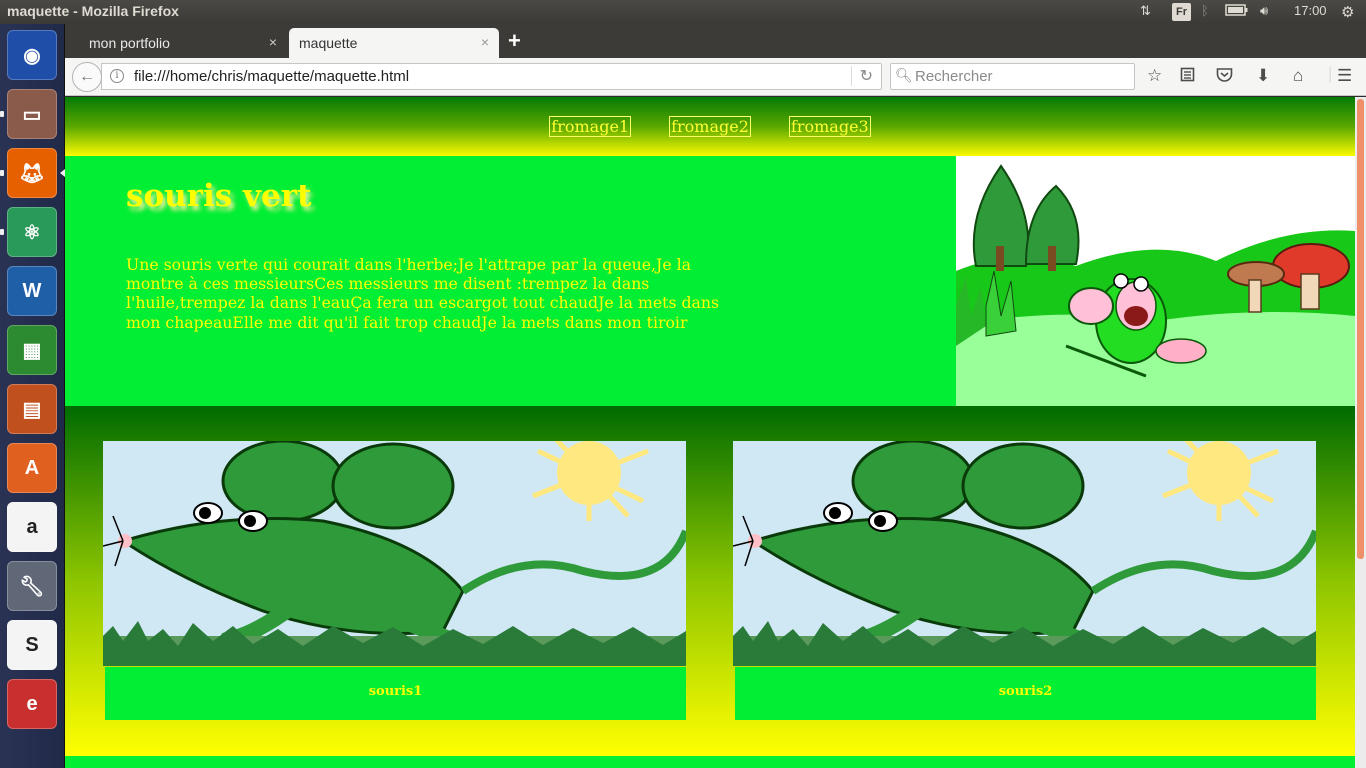 This screenshot has width=1366, height=768. Describe the element at coordinates (514, 41) in the screenshot. I see `new-tab-button: +` at that location.